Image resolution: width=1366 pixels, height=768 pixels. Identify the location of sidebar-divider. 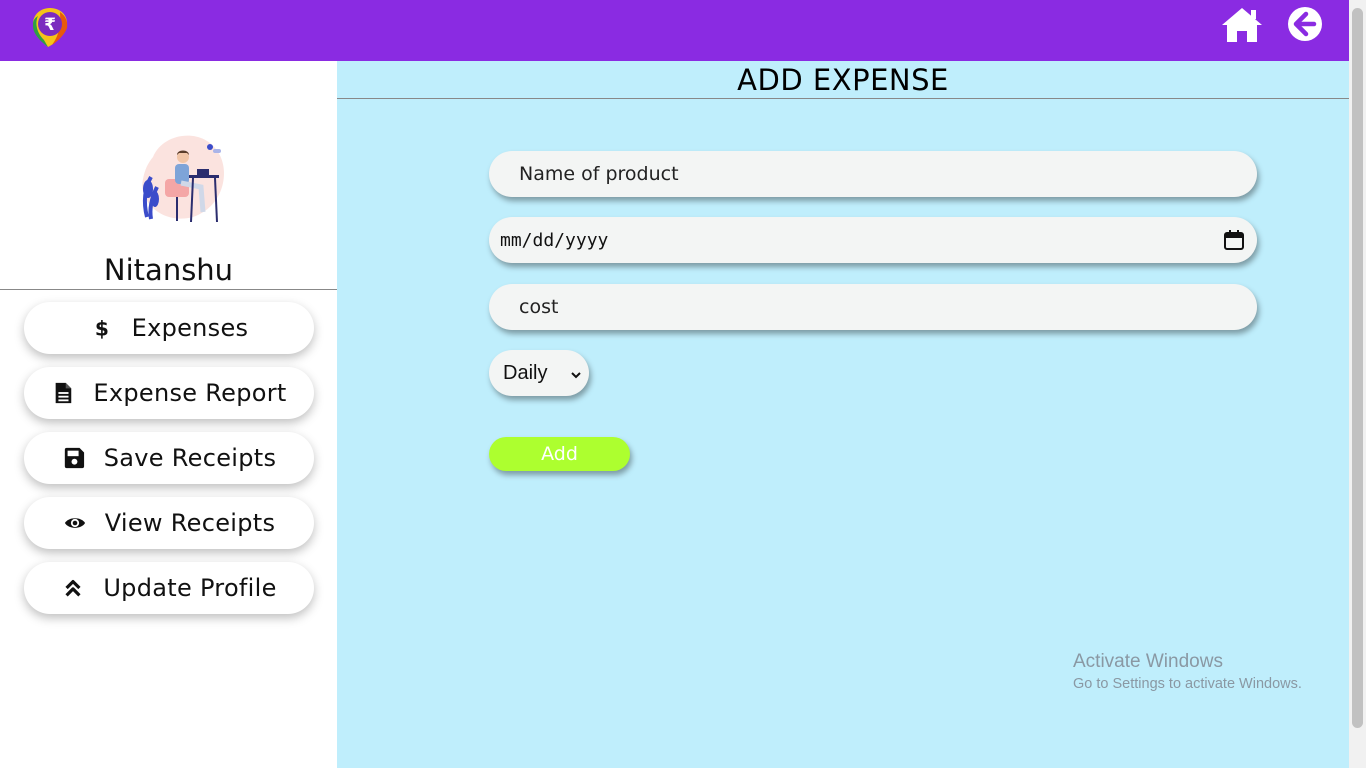
(168, 289).